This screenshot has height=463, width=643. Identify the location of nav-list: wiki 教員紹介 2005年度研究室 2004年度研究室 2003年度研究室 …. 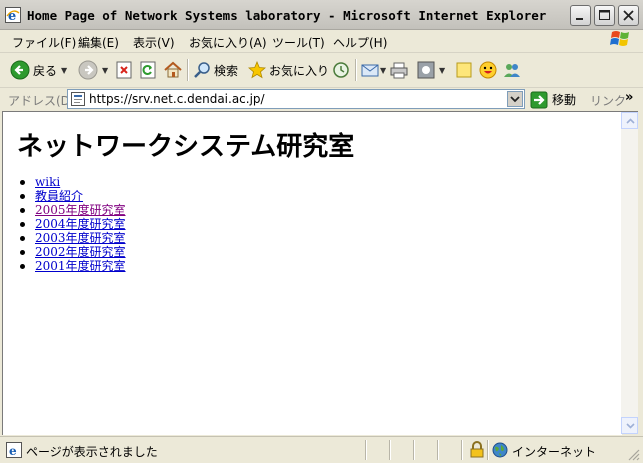
(73, 224).